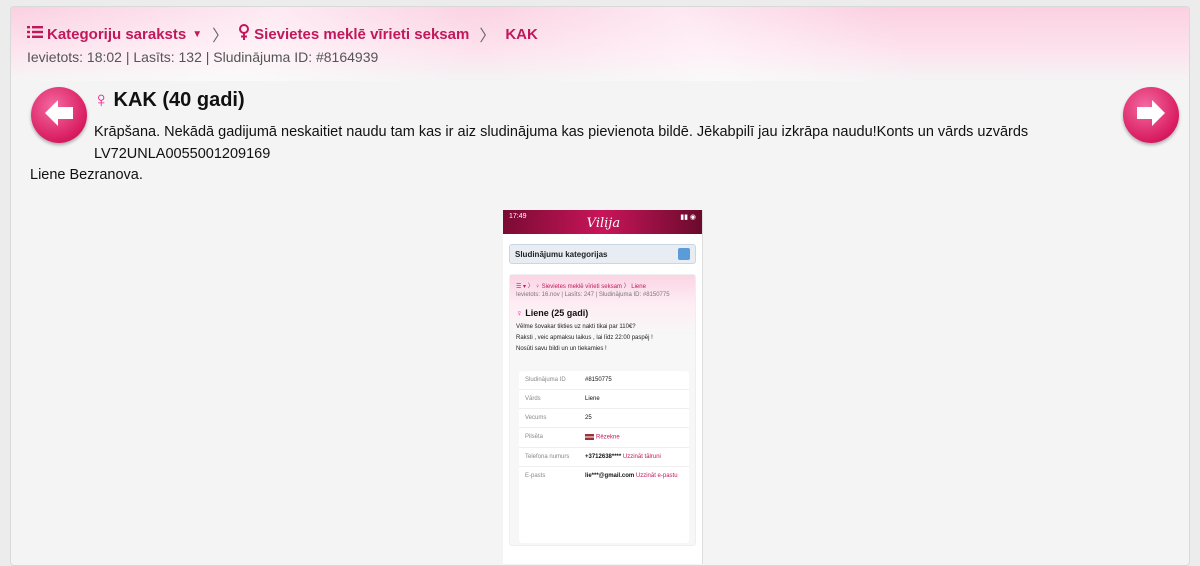 This screenshot has height=566, width=1200. I want to click on table-row: Vecums 25, so click(604, 418).